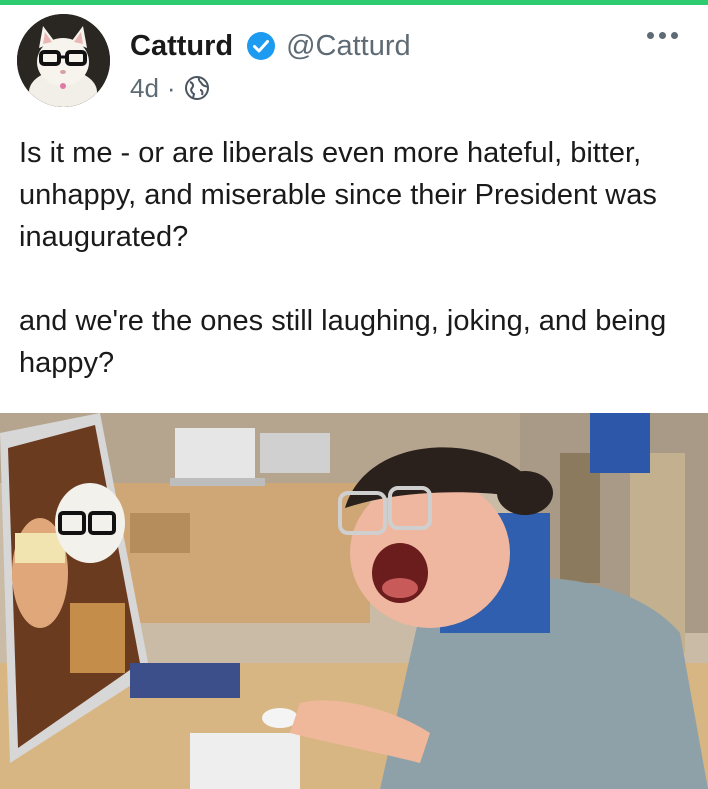 The image size is (708, 789). What do you see at coordinates (261, 46) in the screenshot?
I see `verified-badge-icon` at bounding box center [261, 46].